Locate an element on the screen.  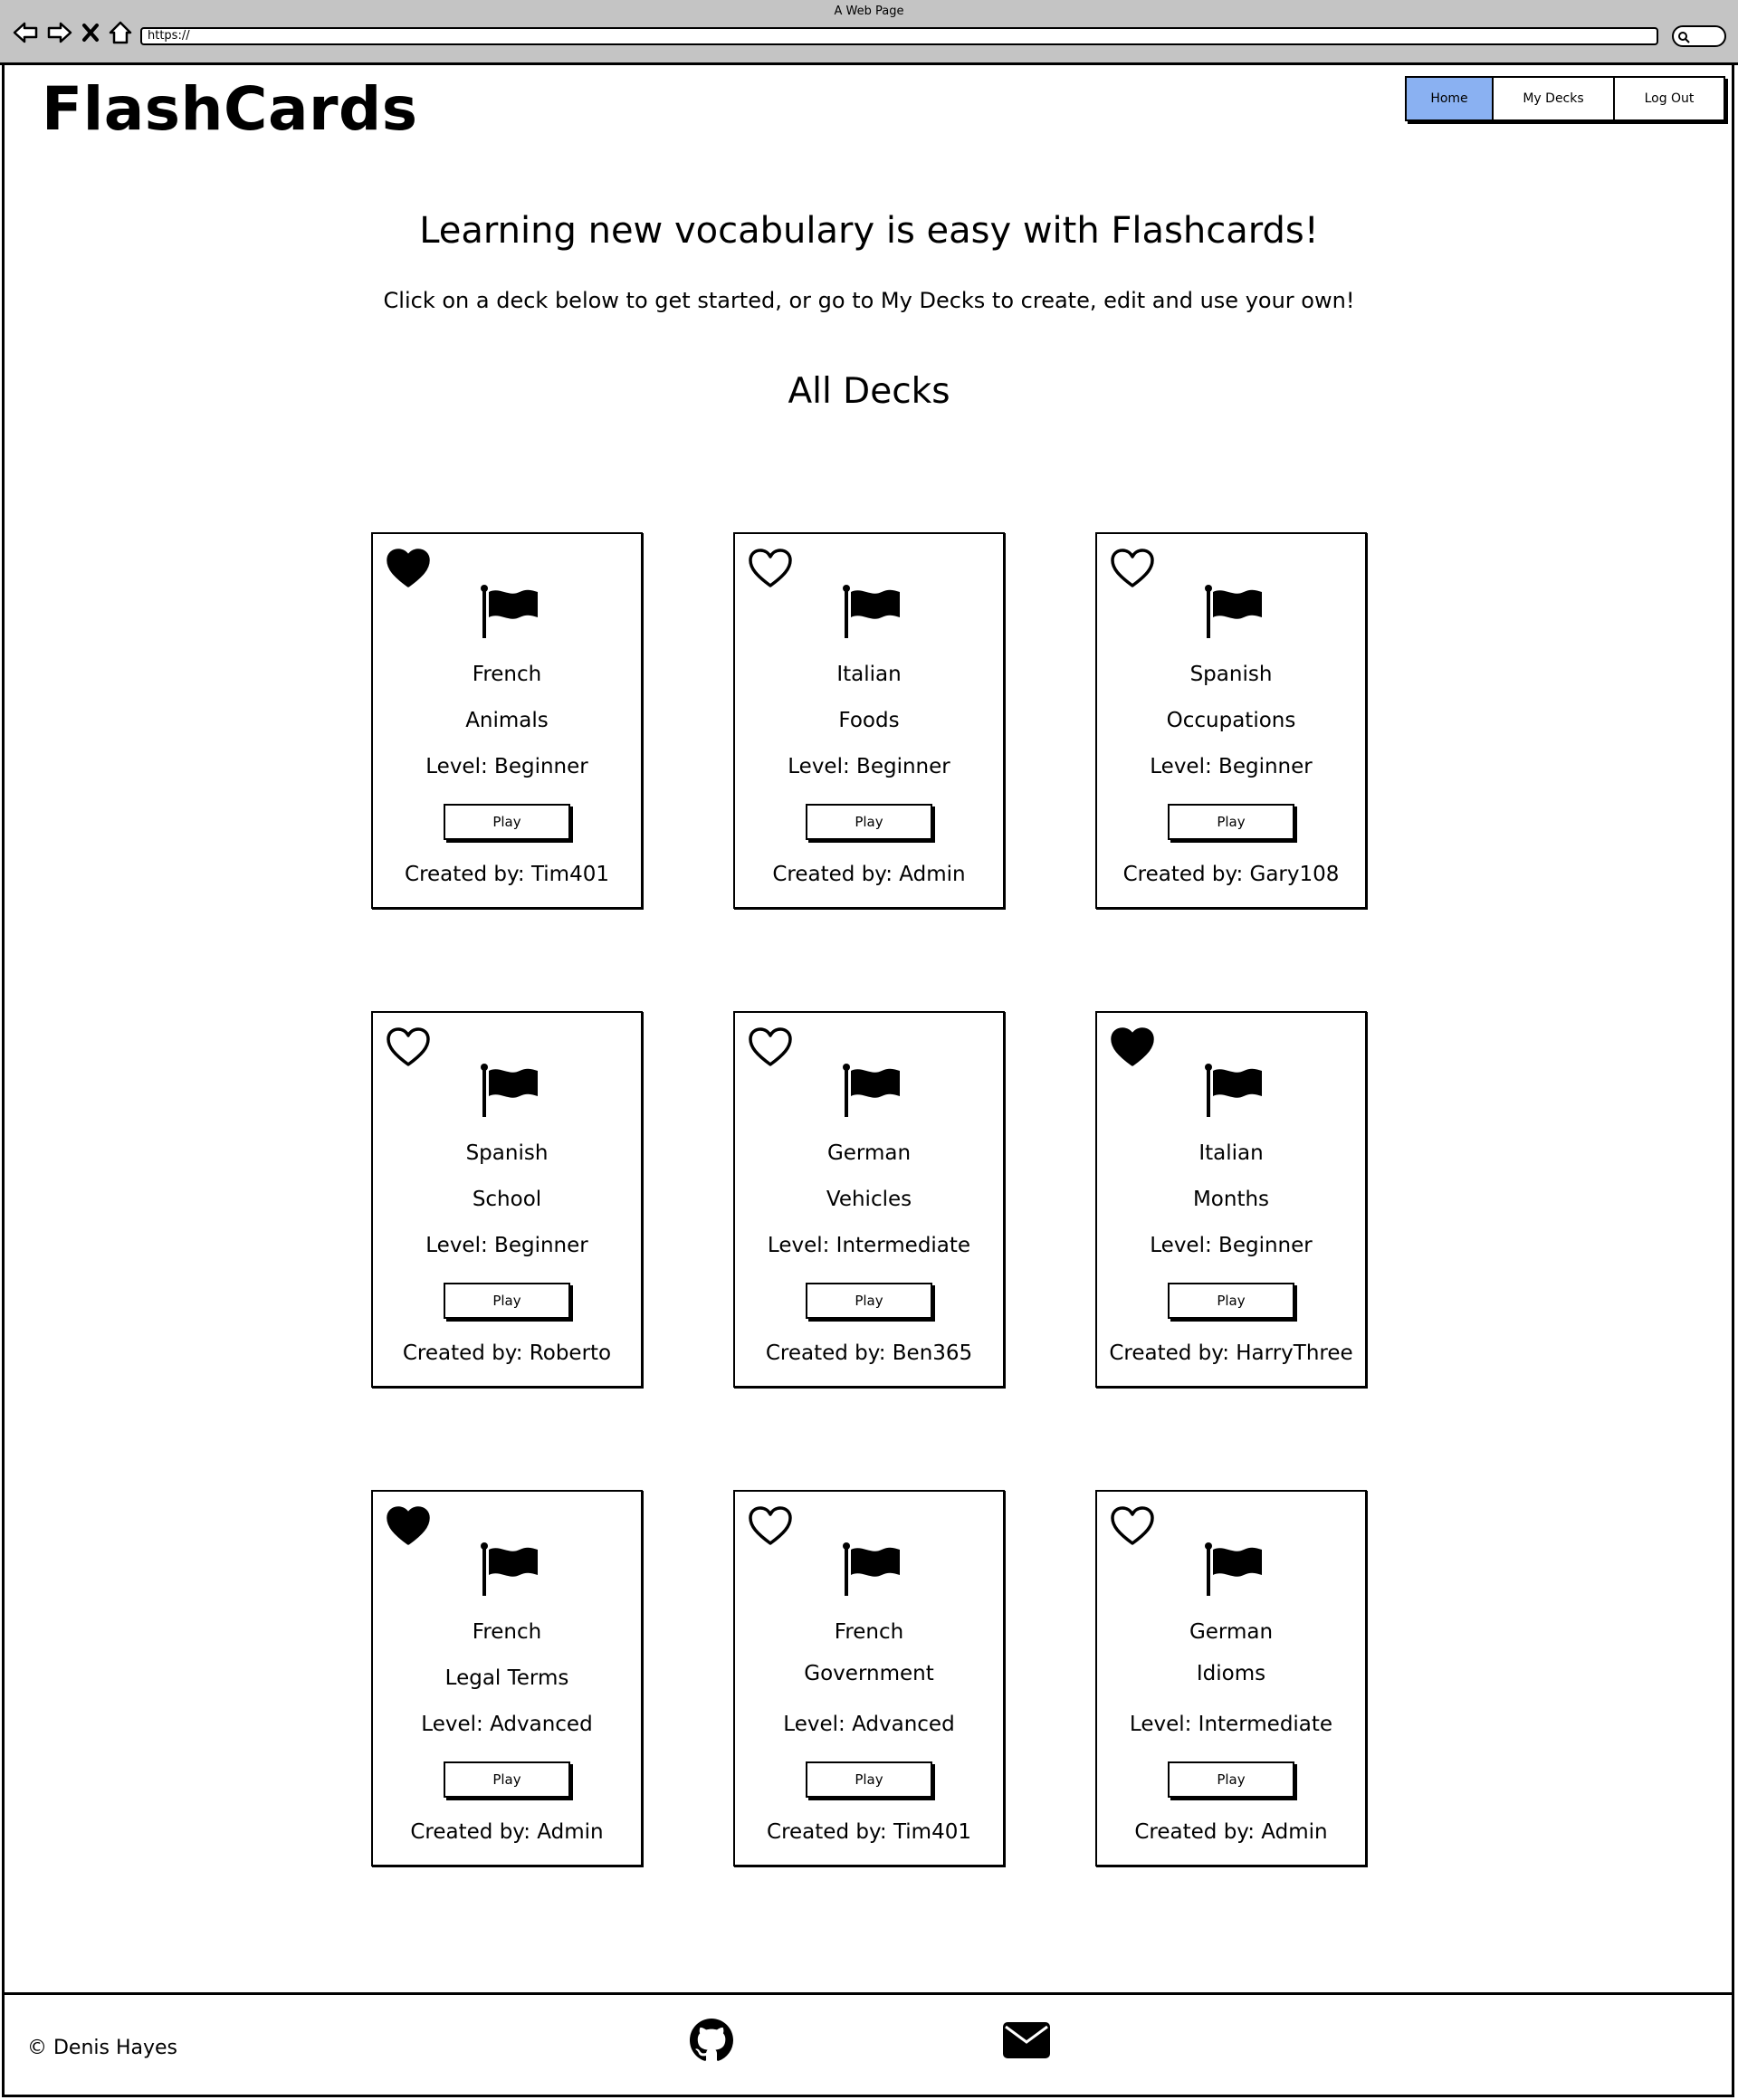
url-input: https:// is located at coordinates (899, 36).